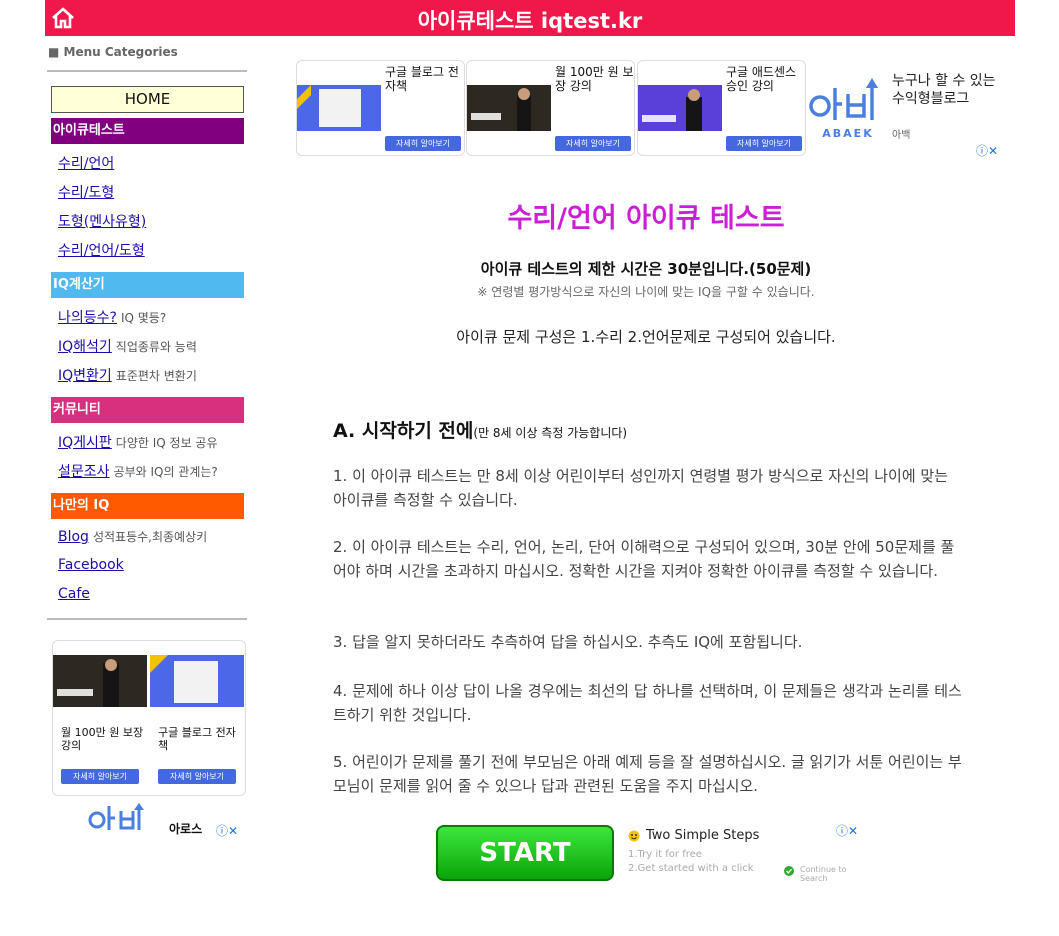 This screenshot has width=1059, height=936. I want to click on section-community-header: 커뮤니티, so click(147, 410).